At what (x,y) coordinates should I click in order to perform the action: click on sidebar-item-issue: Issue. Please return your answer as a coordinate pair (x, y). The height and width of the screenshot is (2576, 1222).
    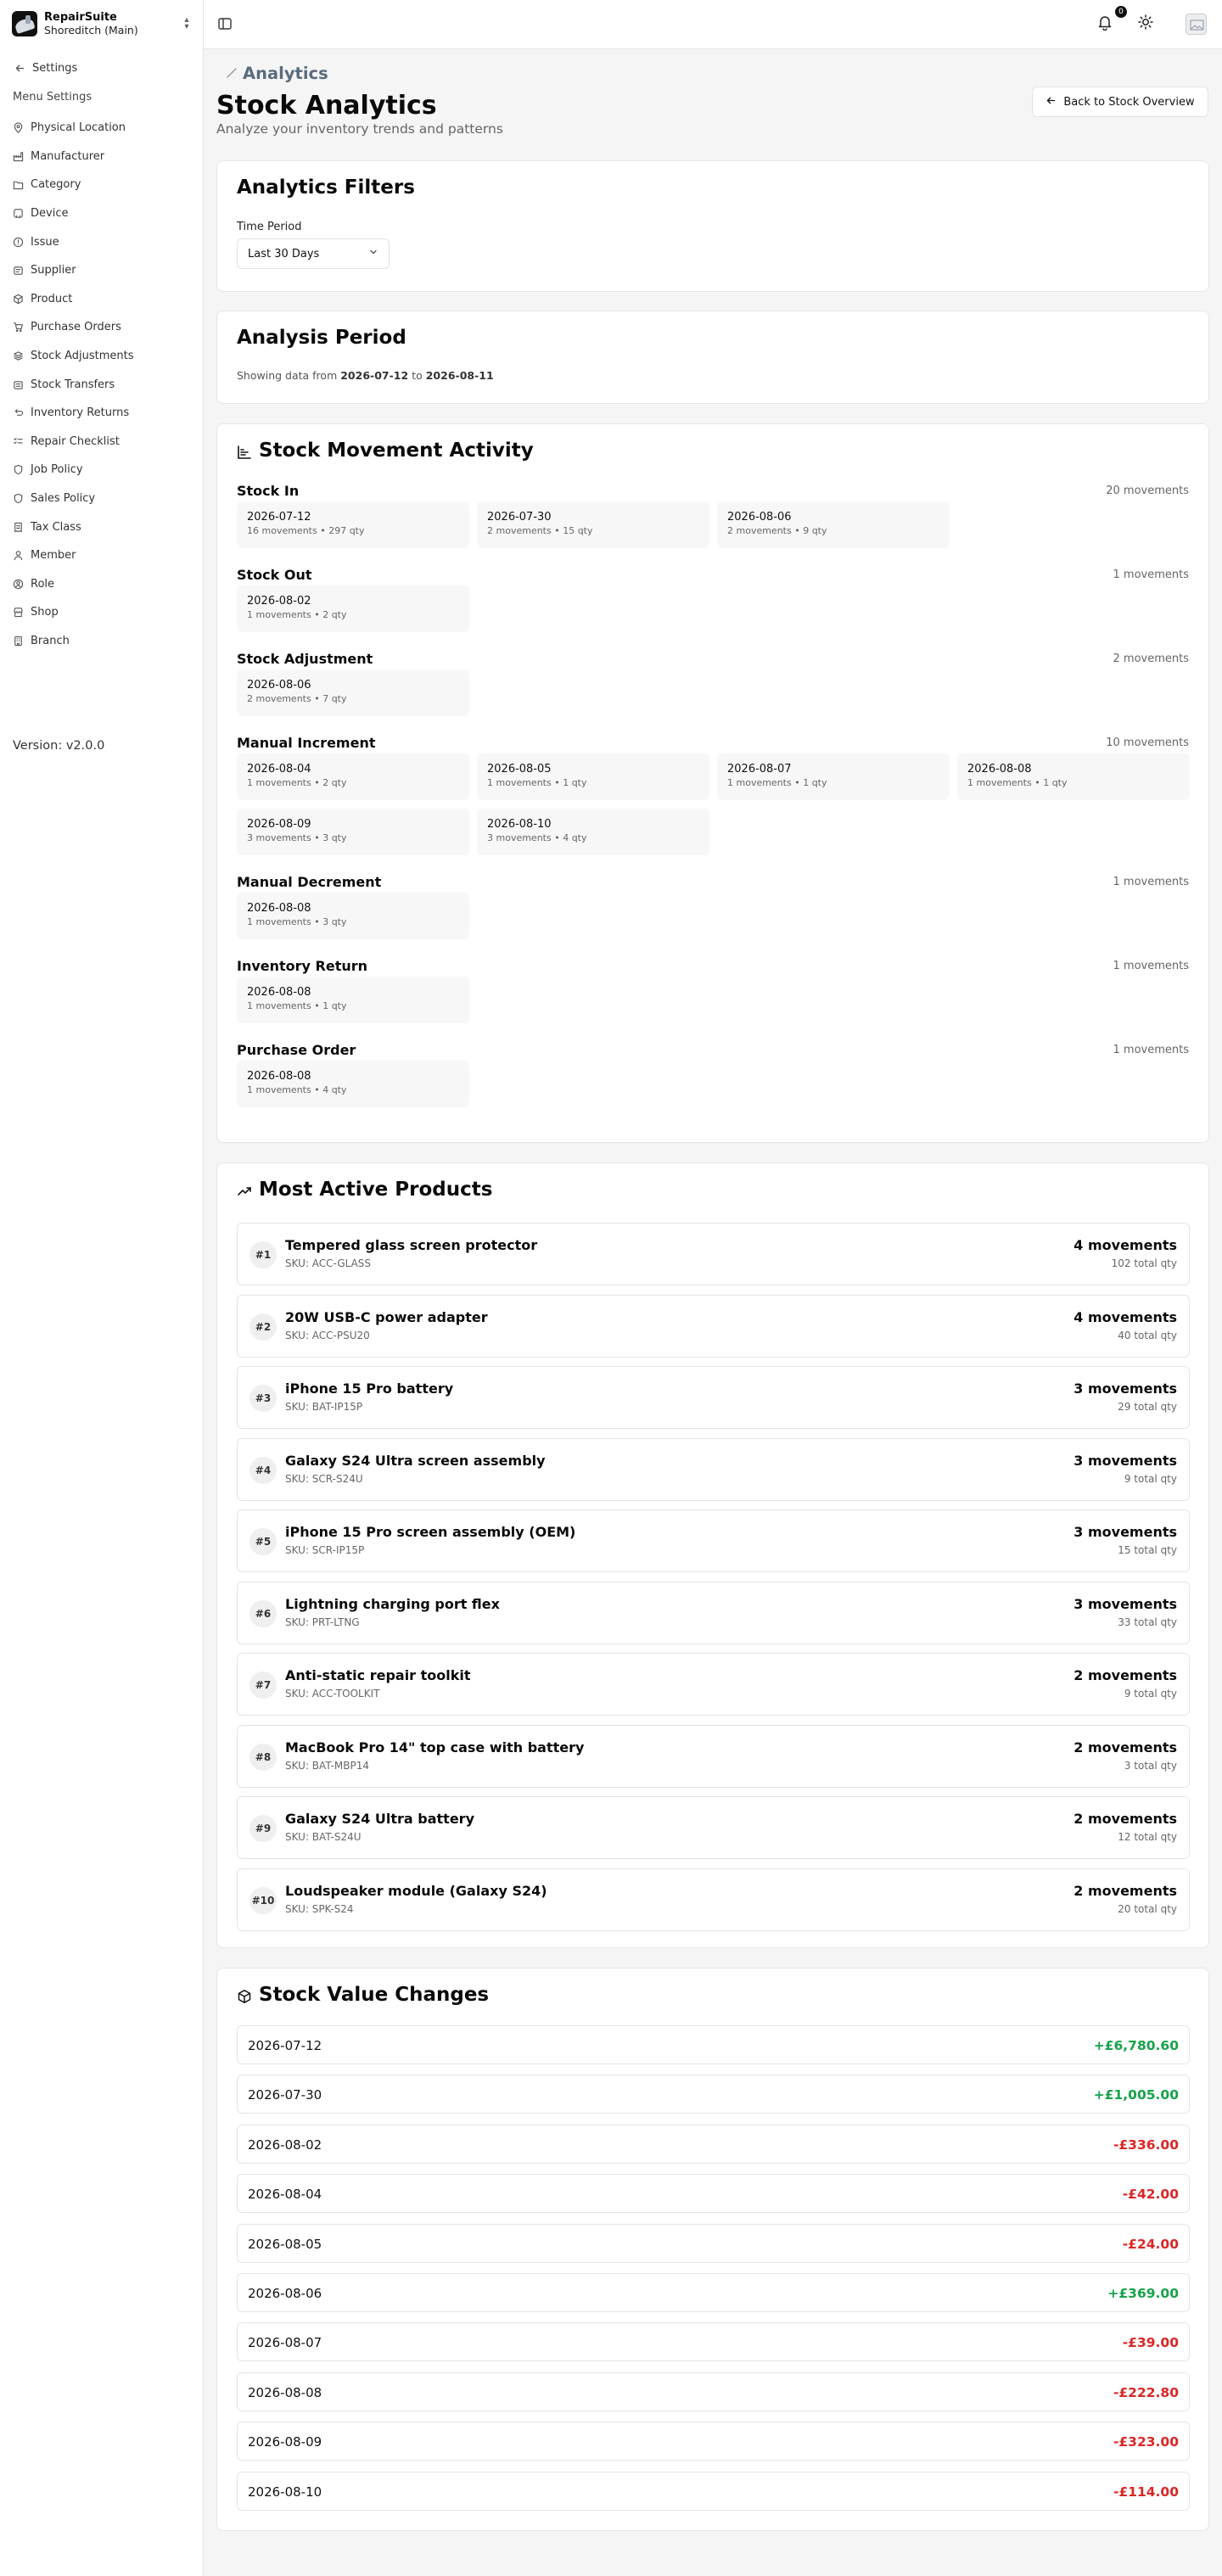
    Looking at the image, I should click on (103, 241).